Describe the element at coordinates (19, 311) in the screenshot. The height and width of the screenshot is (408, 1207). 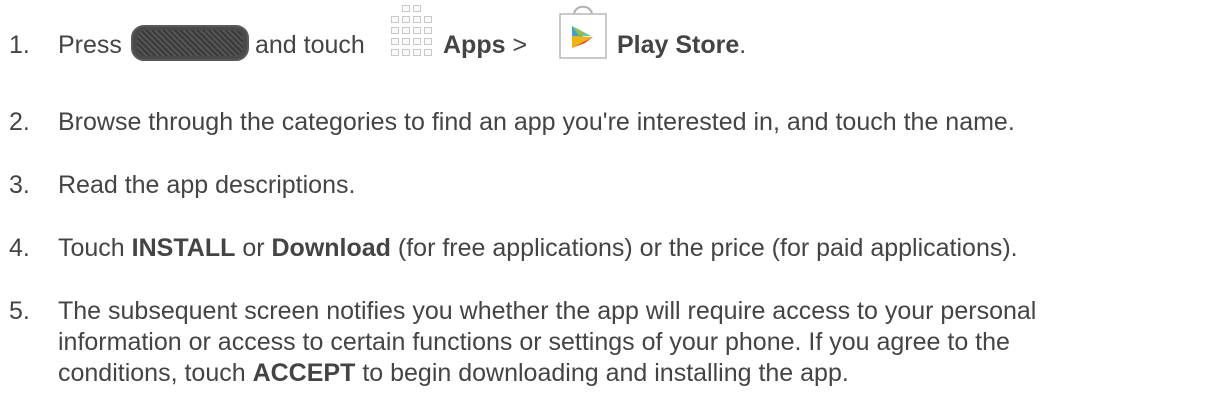
I see `step-number: 5.` at that location.